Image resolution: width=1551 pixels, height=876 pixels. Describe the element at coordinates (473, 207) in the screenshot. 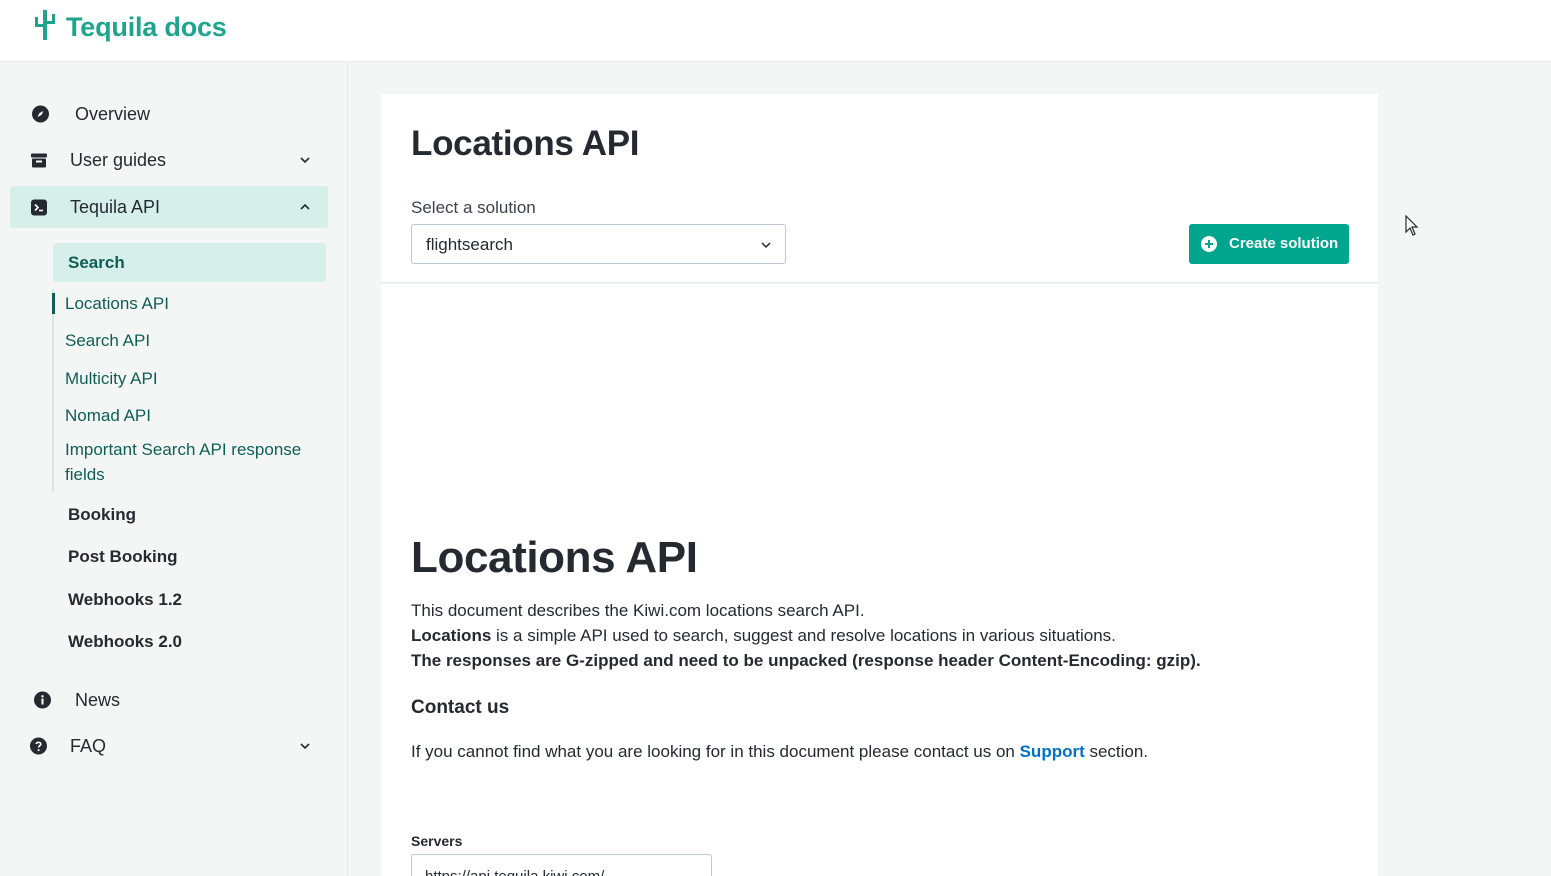

I see `solution-select-label: Select a solution` at that location.